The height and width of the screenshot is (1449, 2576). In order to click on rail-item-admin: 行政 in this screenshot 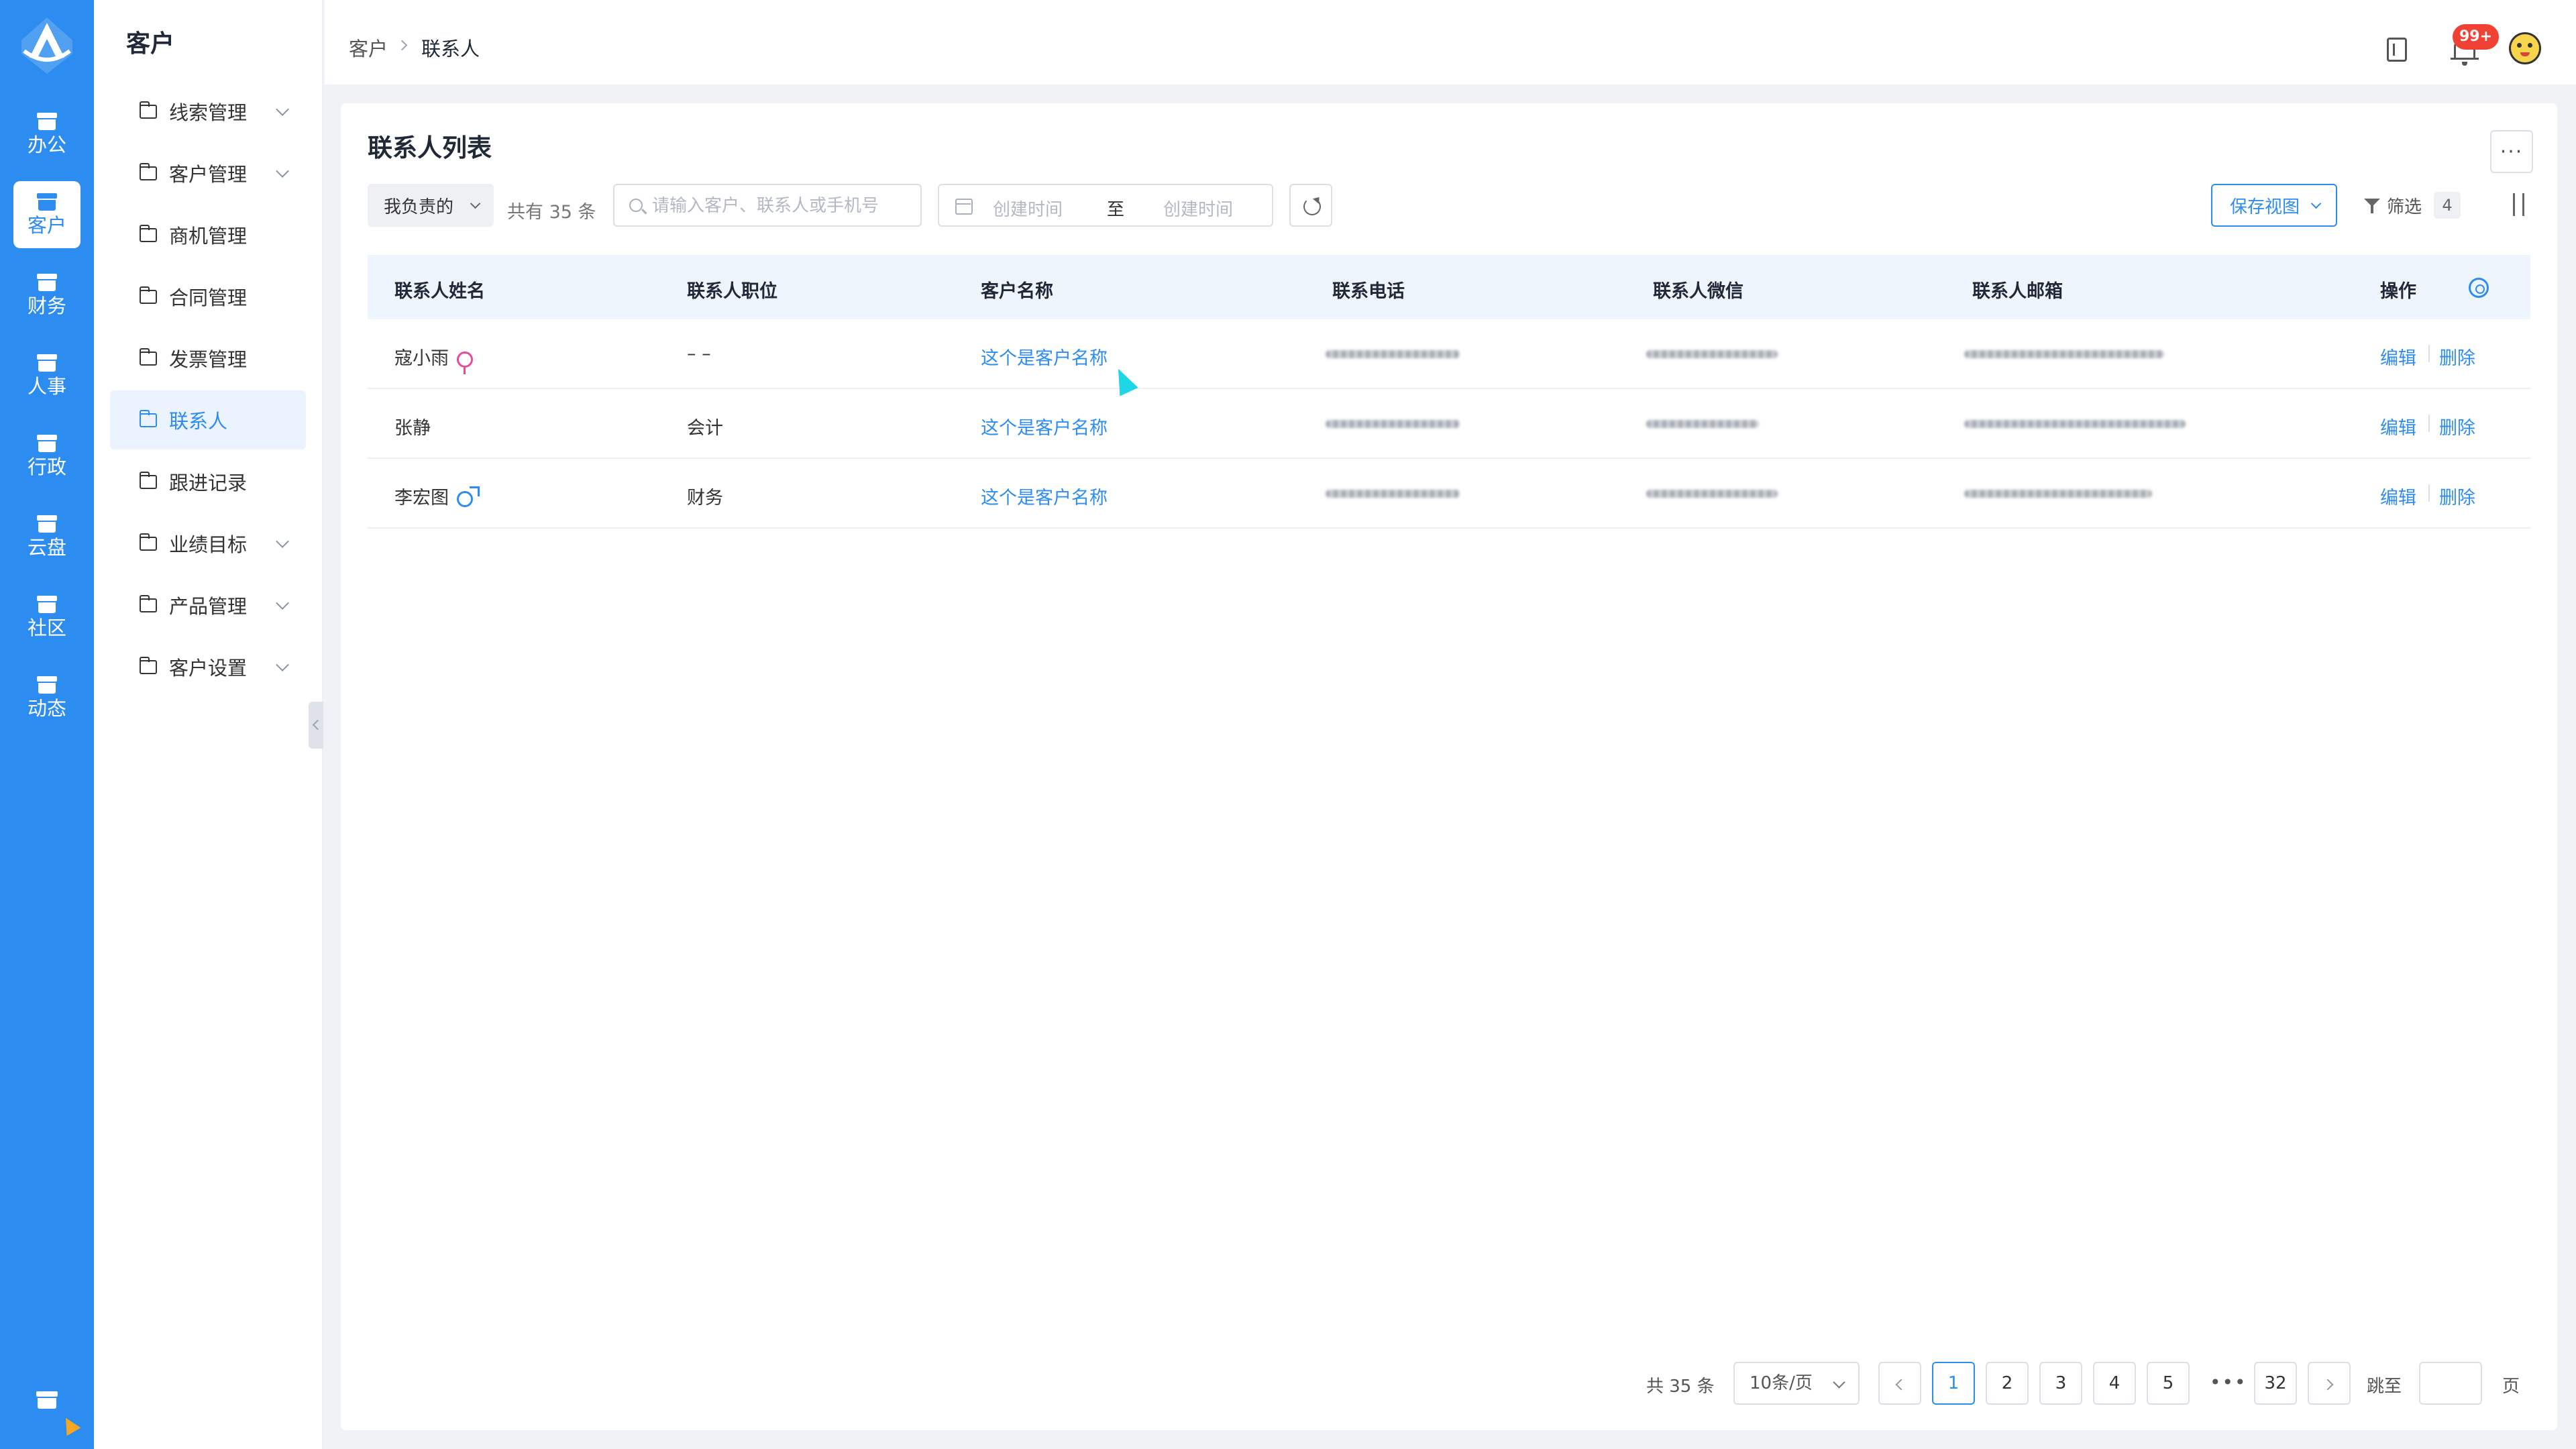, I will do `click(46, 456)`.